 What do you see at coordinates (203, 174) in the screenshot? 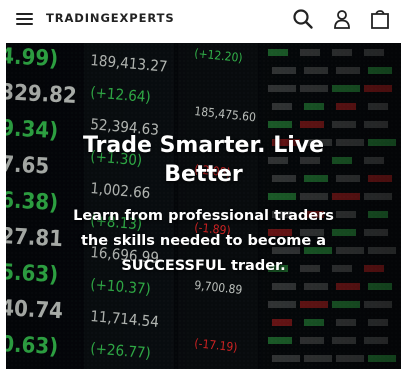
I see `hero-headline-line: Better` at bounding box center [203, 174].